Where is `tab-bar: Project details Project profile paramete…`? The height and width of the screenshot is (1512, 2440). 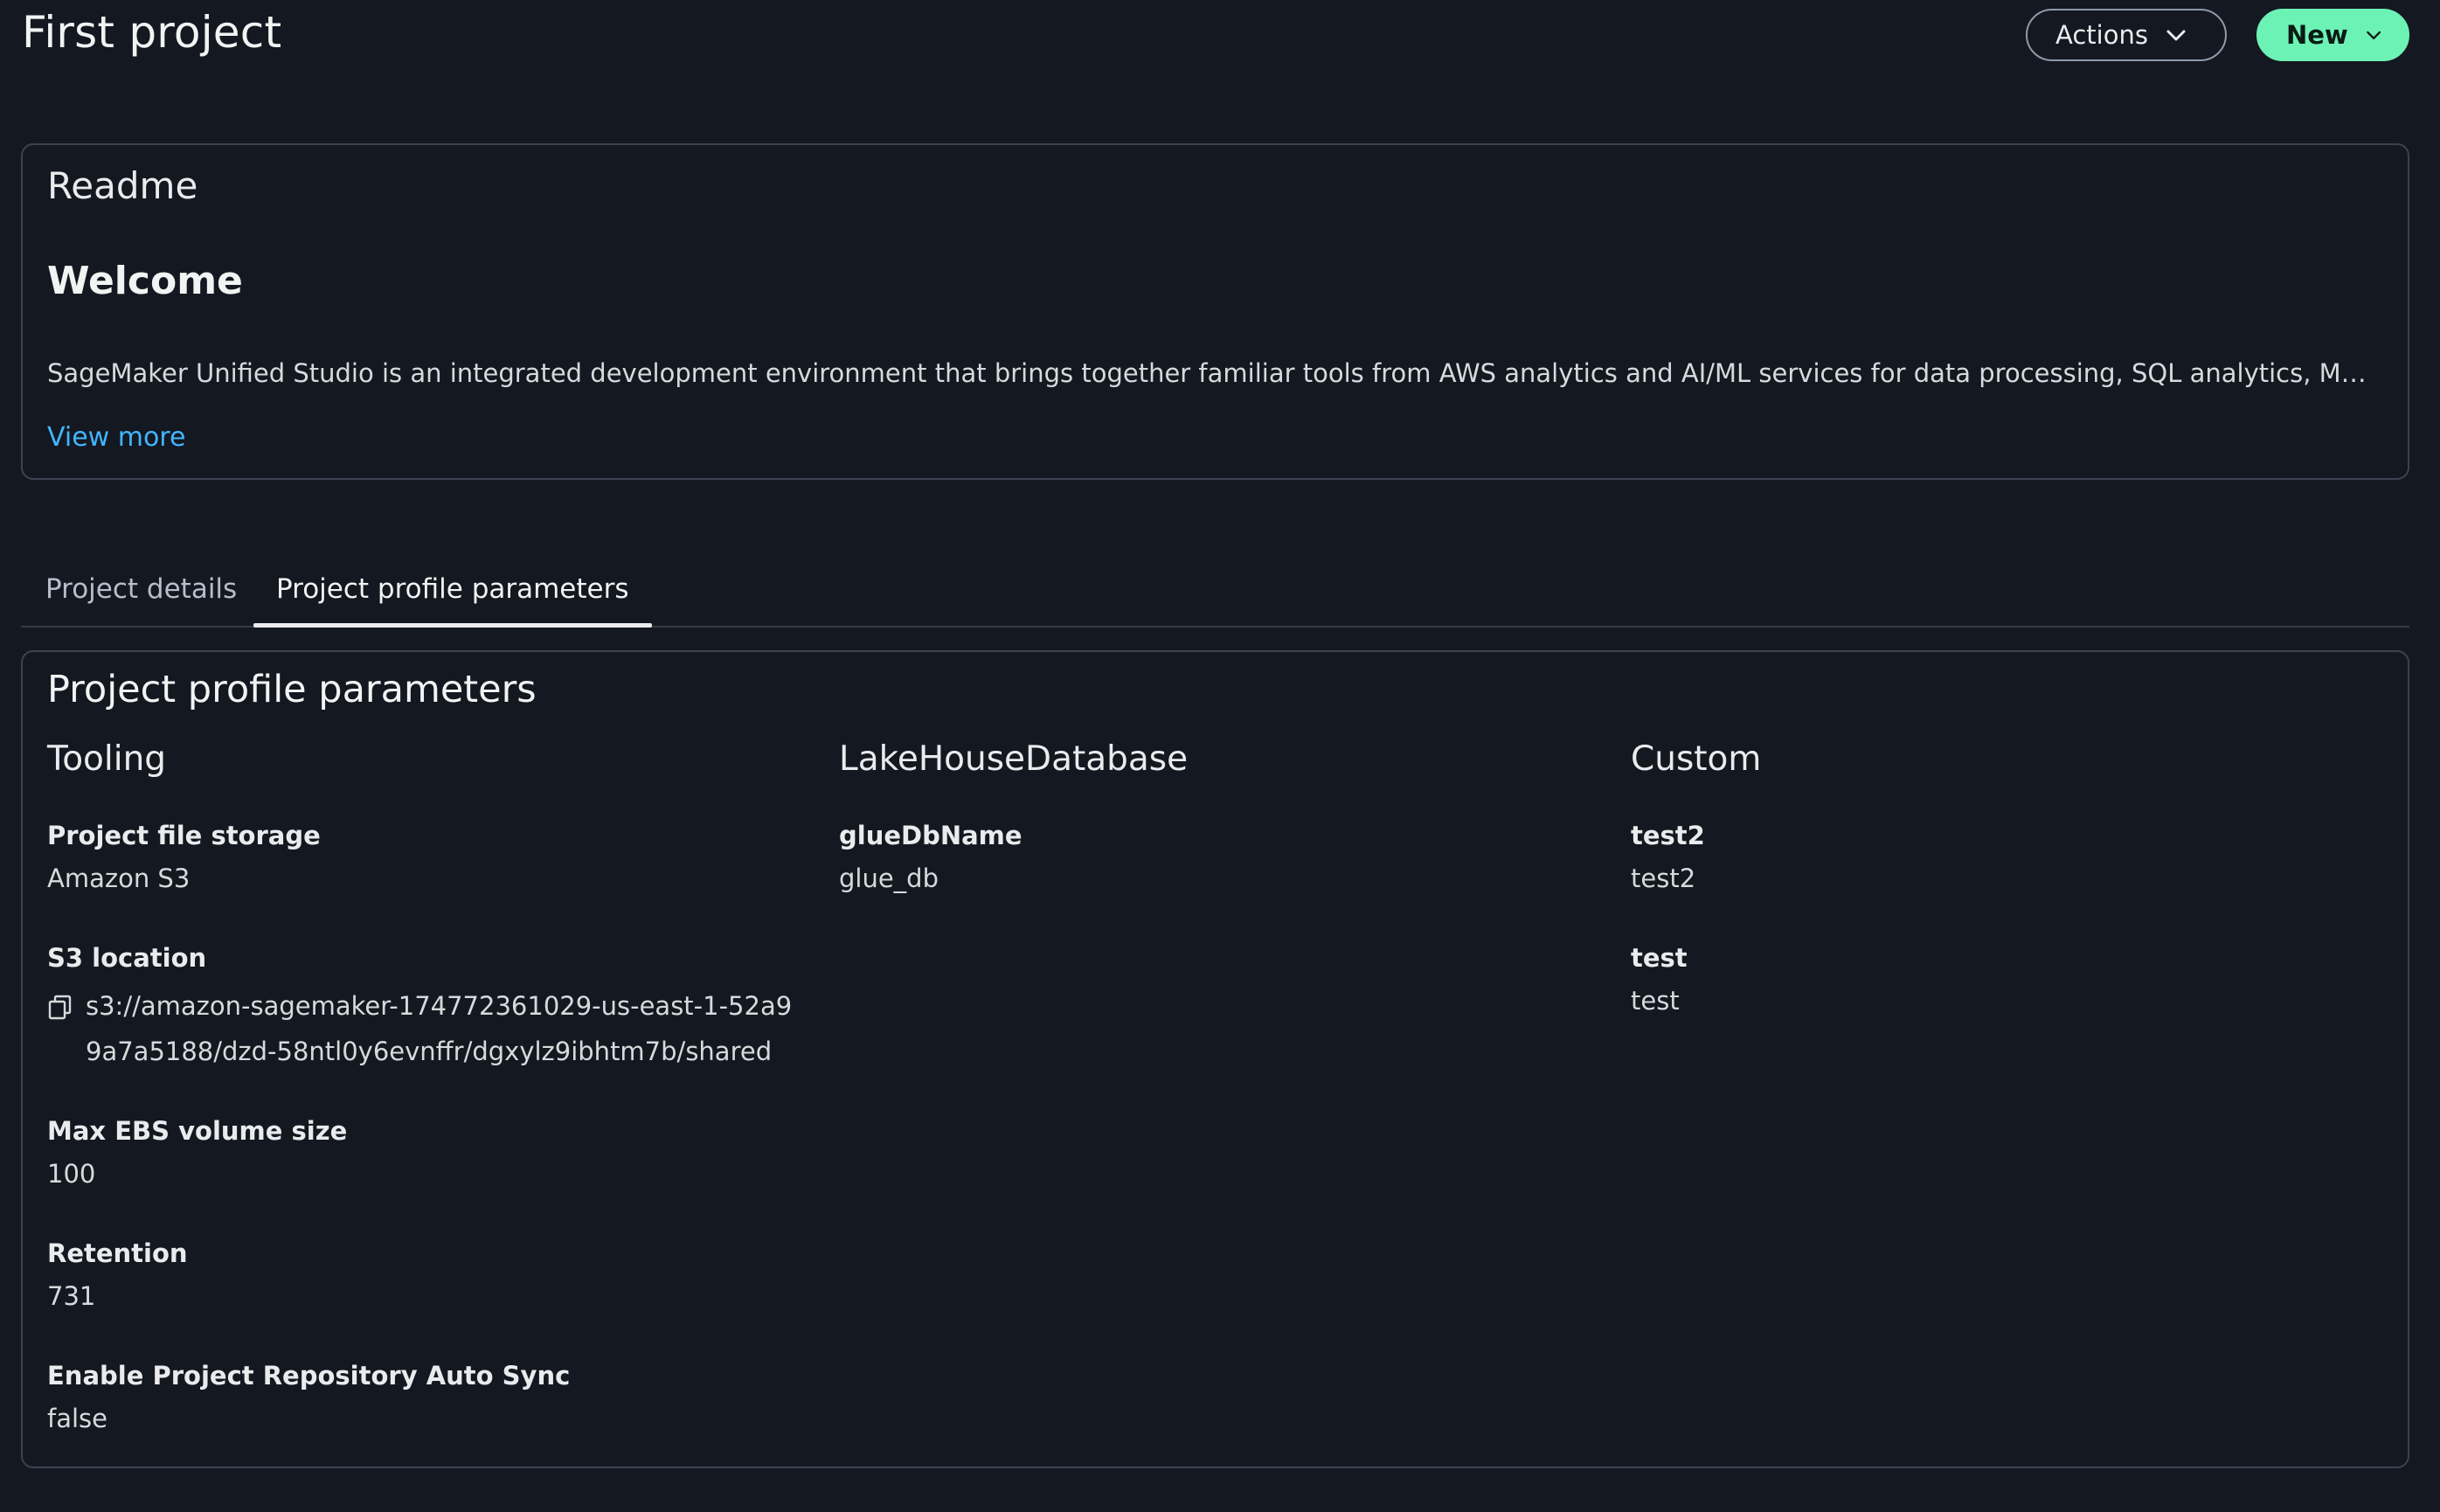
tab-bar: Project details Project profile paramete… is located at coordinates (1215, 593).